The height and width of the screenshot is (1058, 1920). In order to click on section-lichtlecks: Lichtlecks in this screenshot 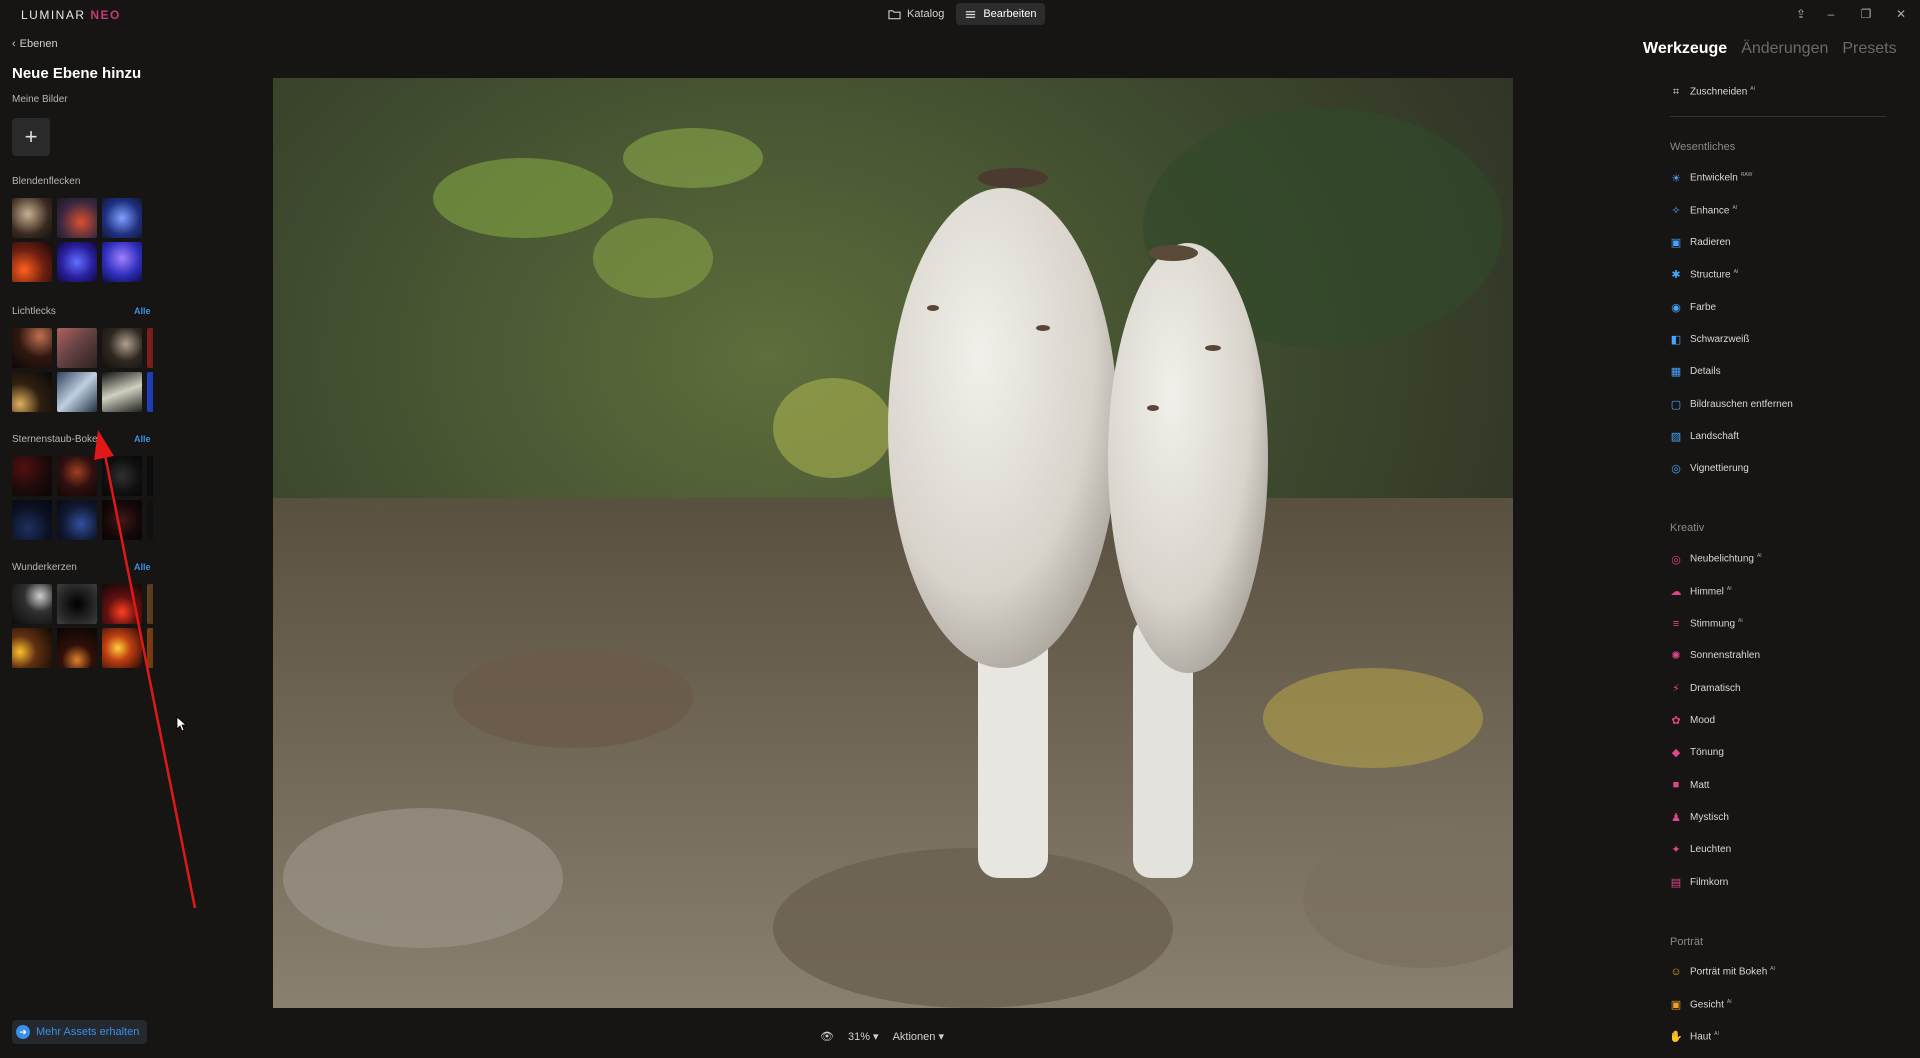, I will do `click(34, 311)`.